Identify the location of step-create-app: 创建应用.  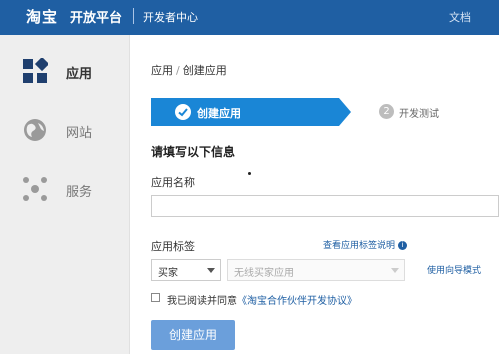
(251, 112).